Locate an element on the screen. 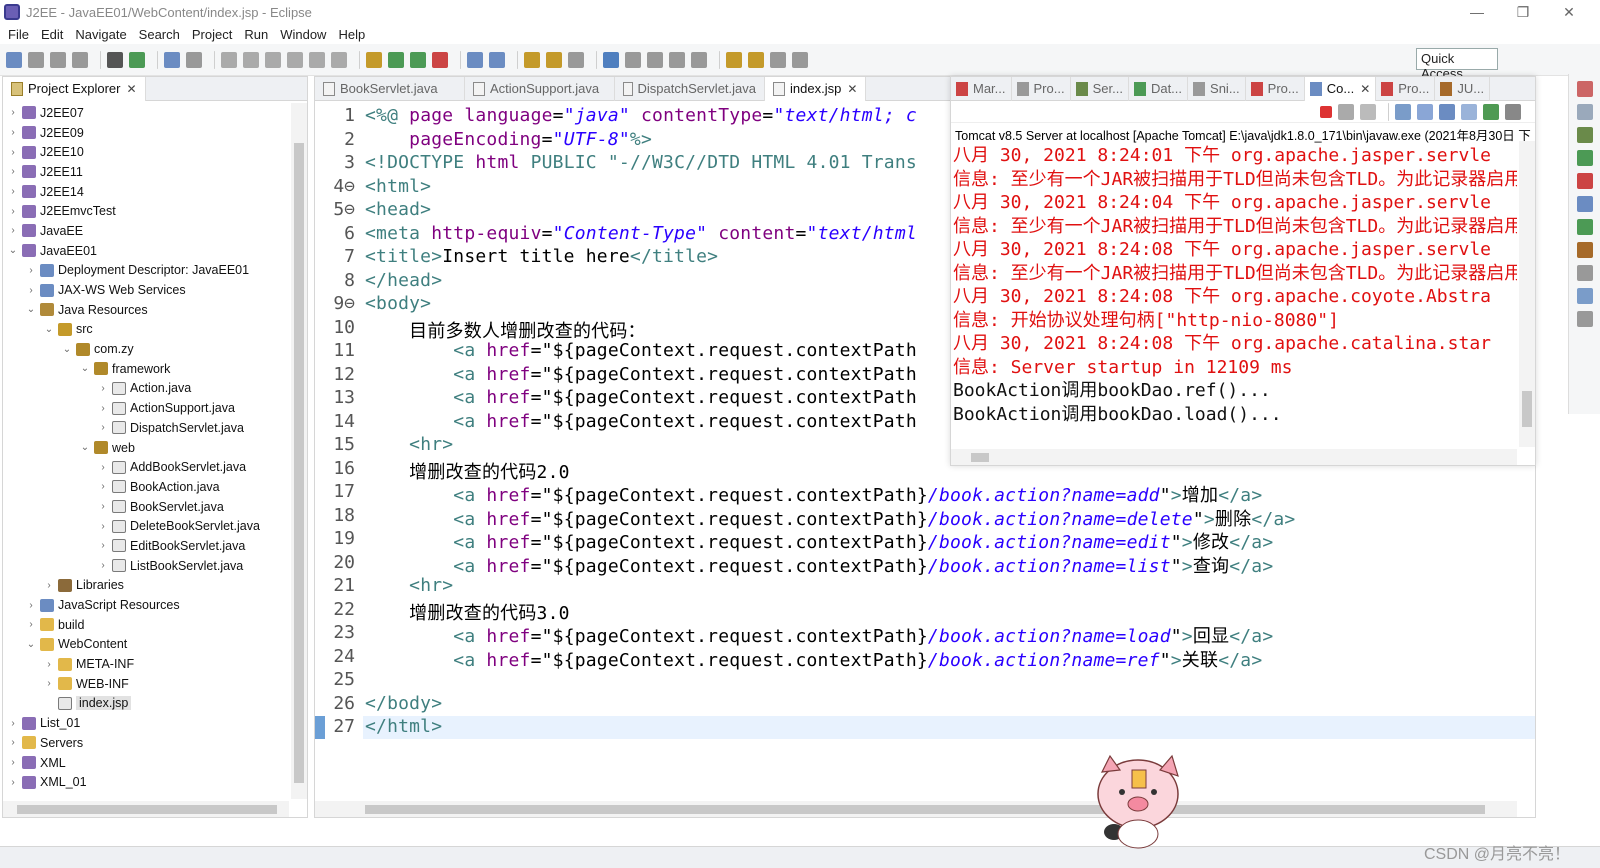 This screenshot has width=1600, height=868. code-line: pageEncoding="UTF-8"%> is located at coordinates (508, 139).